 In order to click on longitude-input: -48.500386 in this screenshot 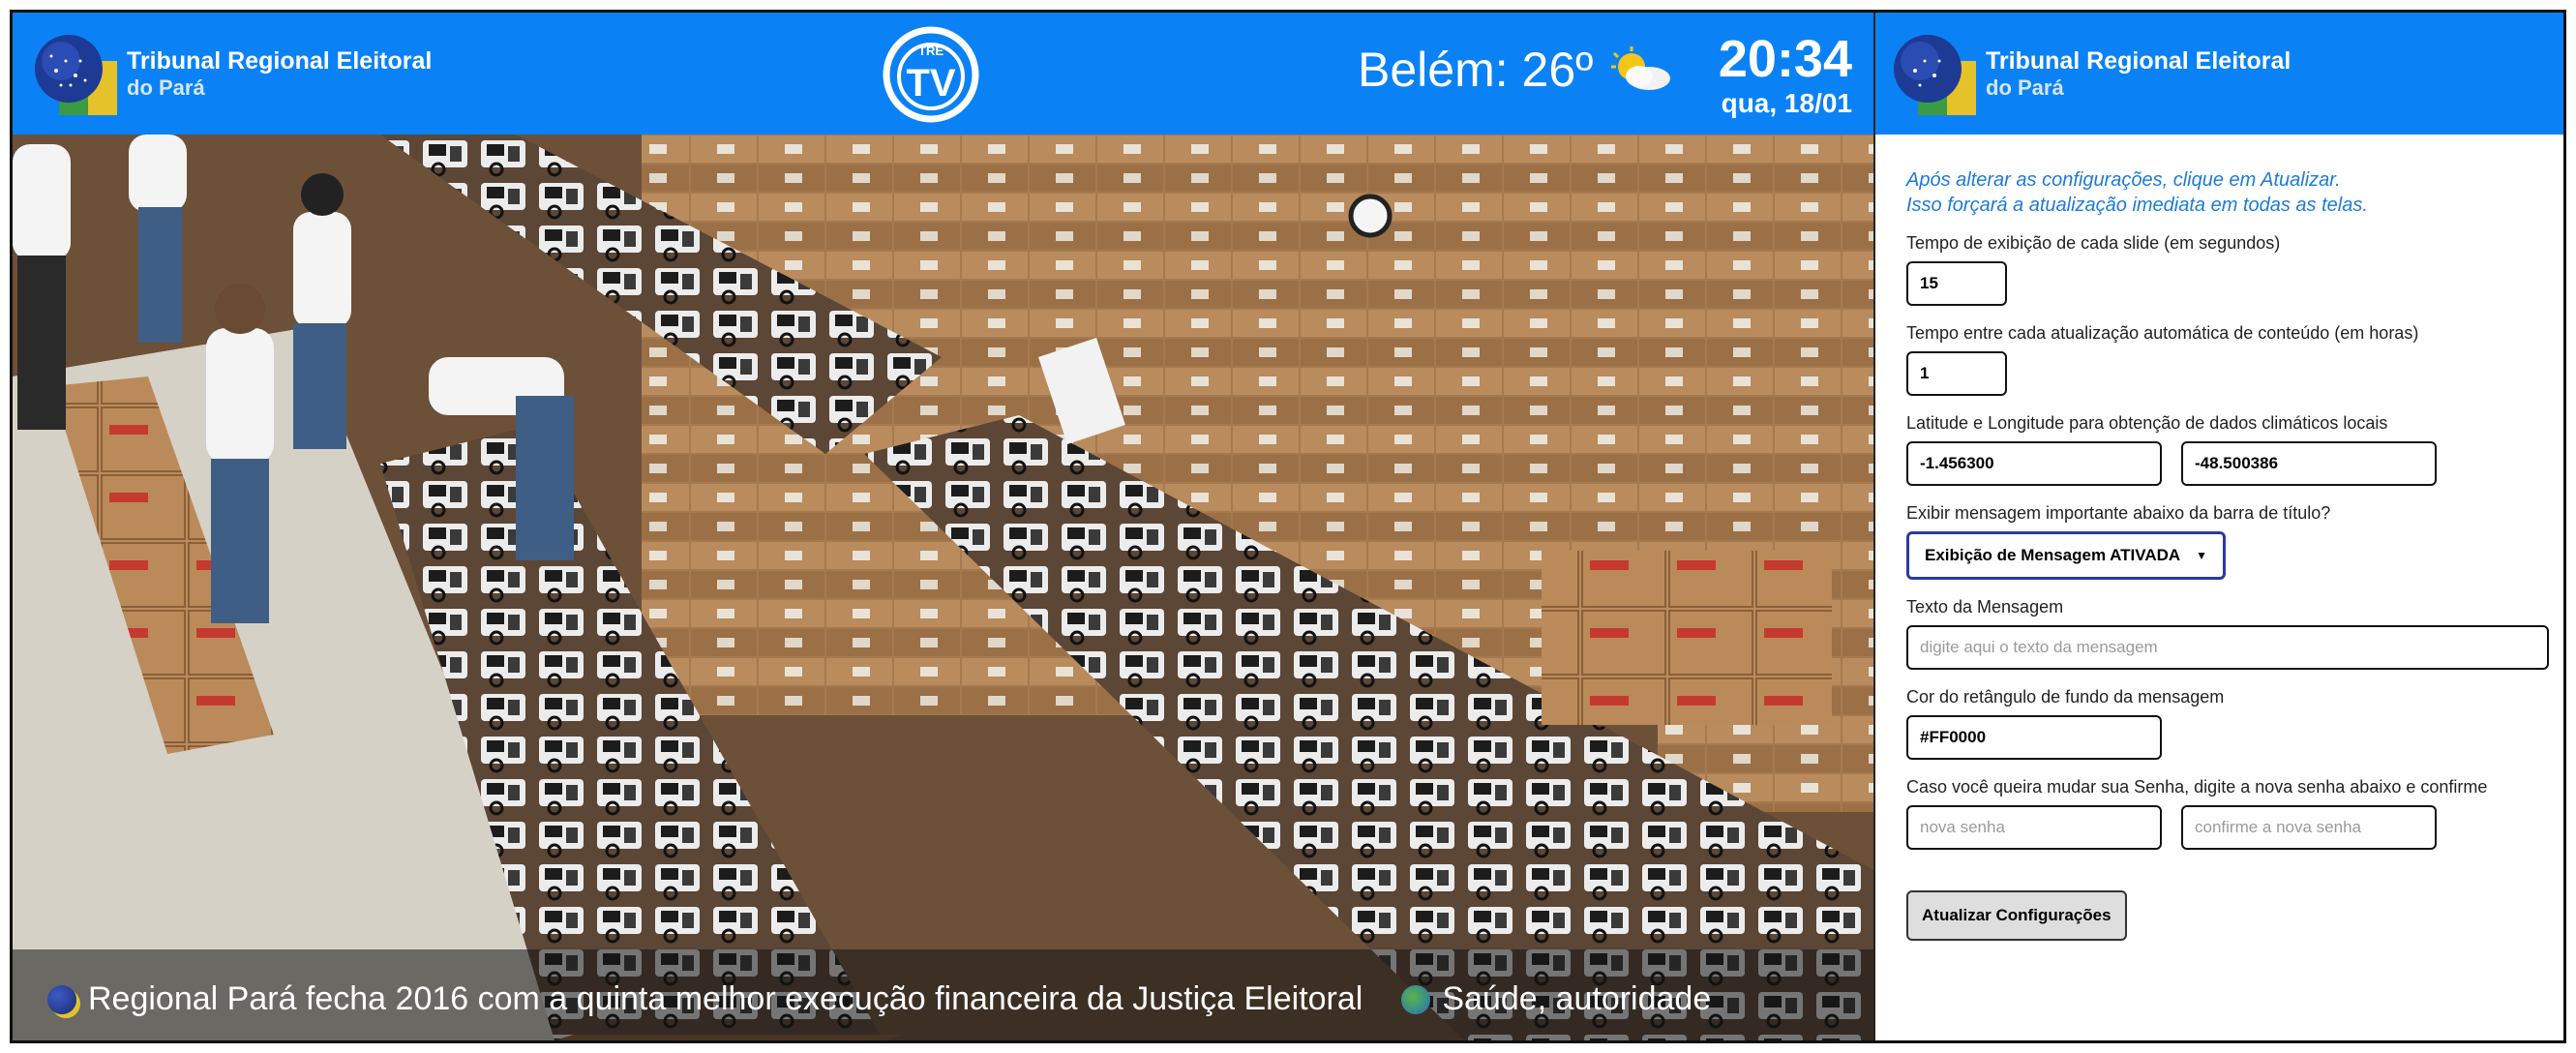, I will do `click(2309, 464)`.